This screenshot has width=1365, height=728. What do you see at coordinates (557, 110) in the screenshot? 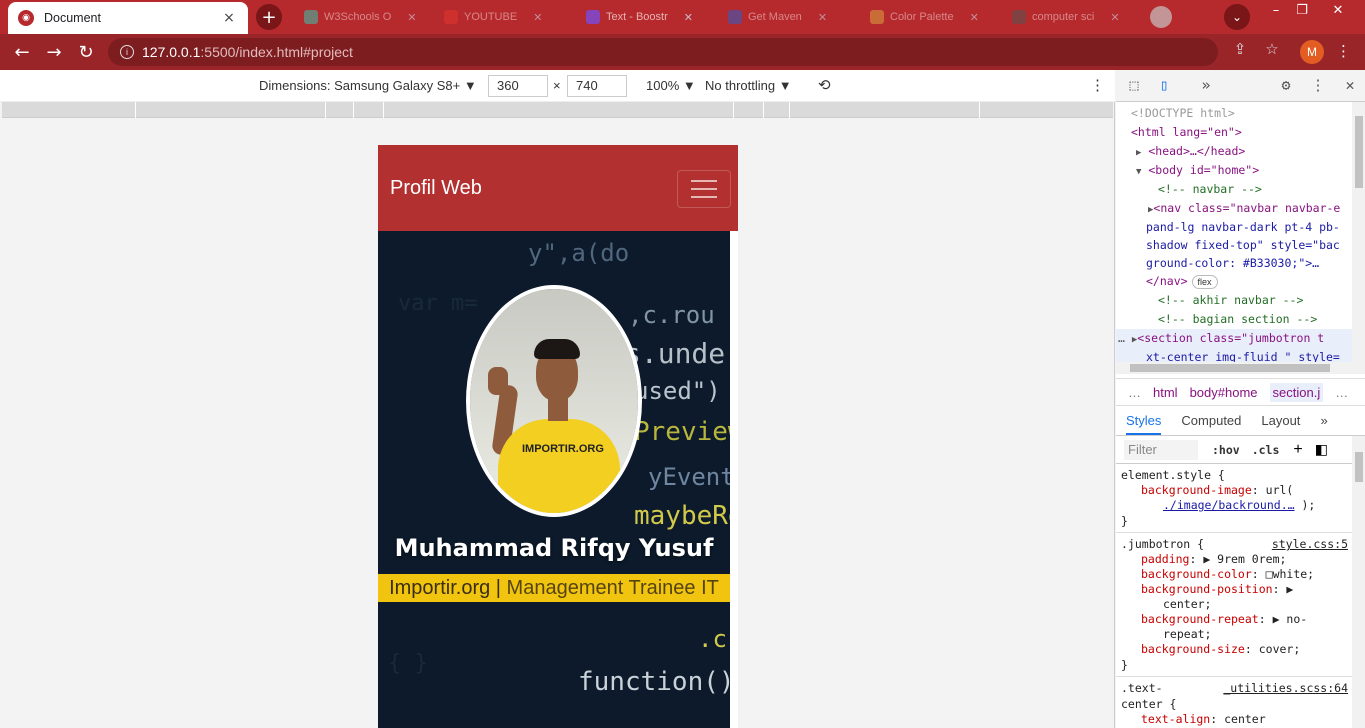
I see `media-query-ruler` at bounding box center [557, 110].